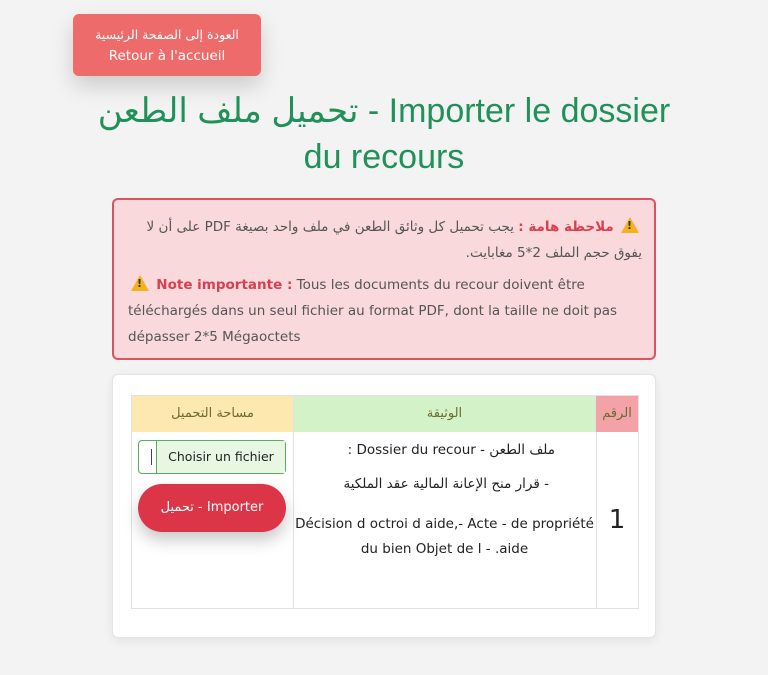 The width and height of the screenshot is (768, 675). Describe the element at coordinates (617, 520) in the screenshot. I see `row-number: 1` at that location.